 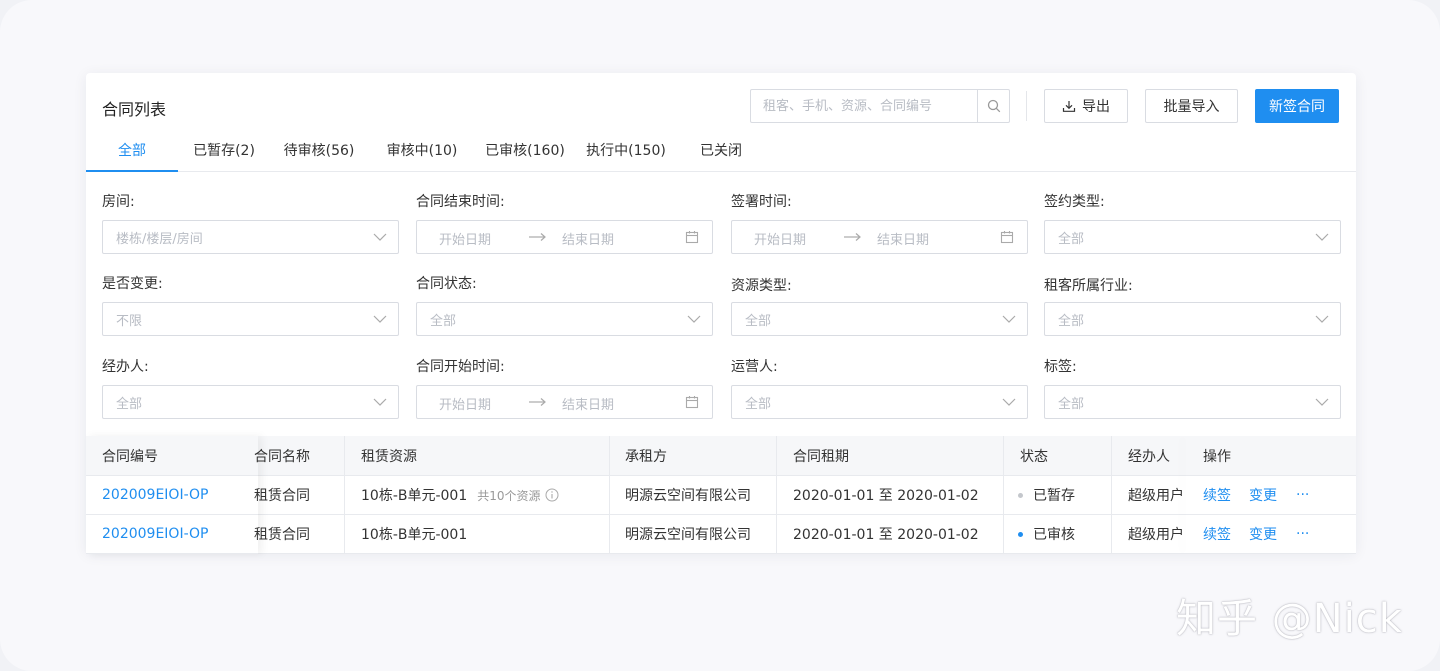 I want to click on status-text: 已暂存, so click(x=1054, y=496).